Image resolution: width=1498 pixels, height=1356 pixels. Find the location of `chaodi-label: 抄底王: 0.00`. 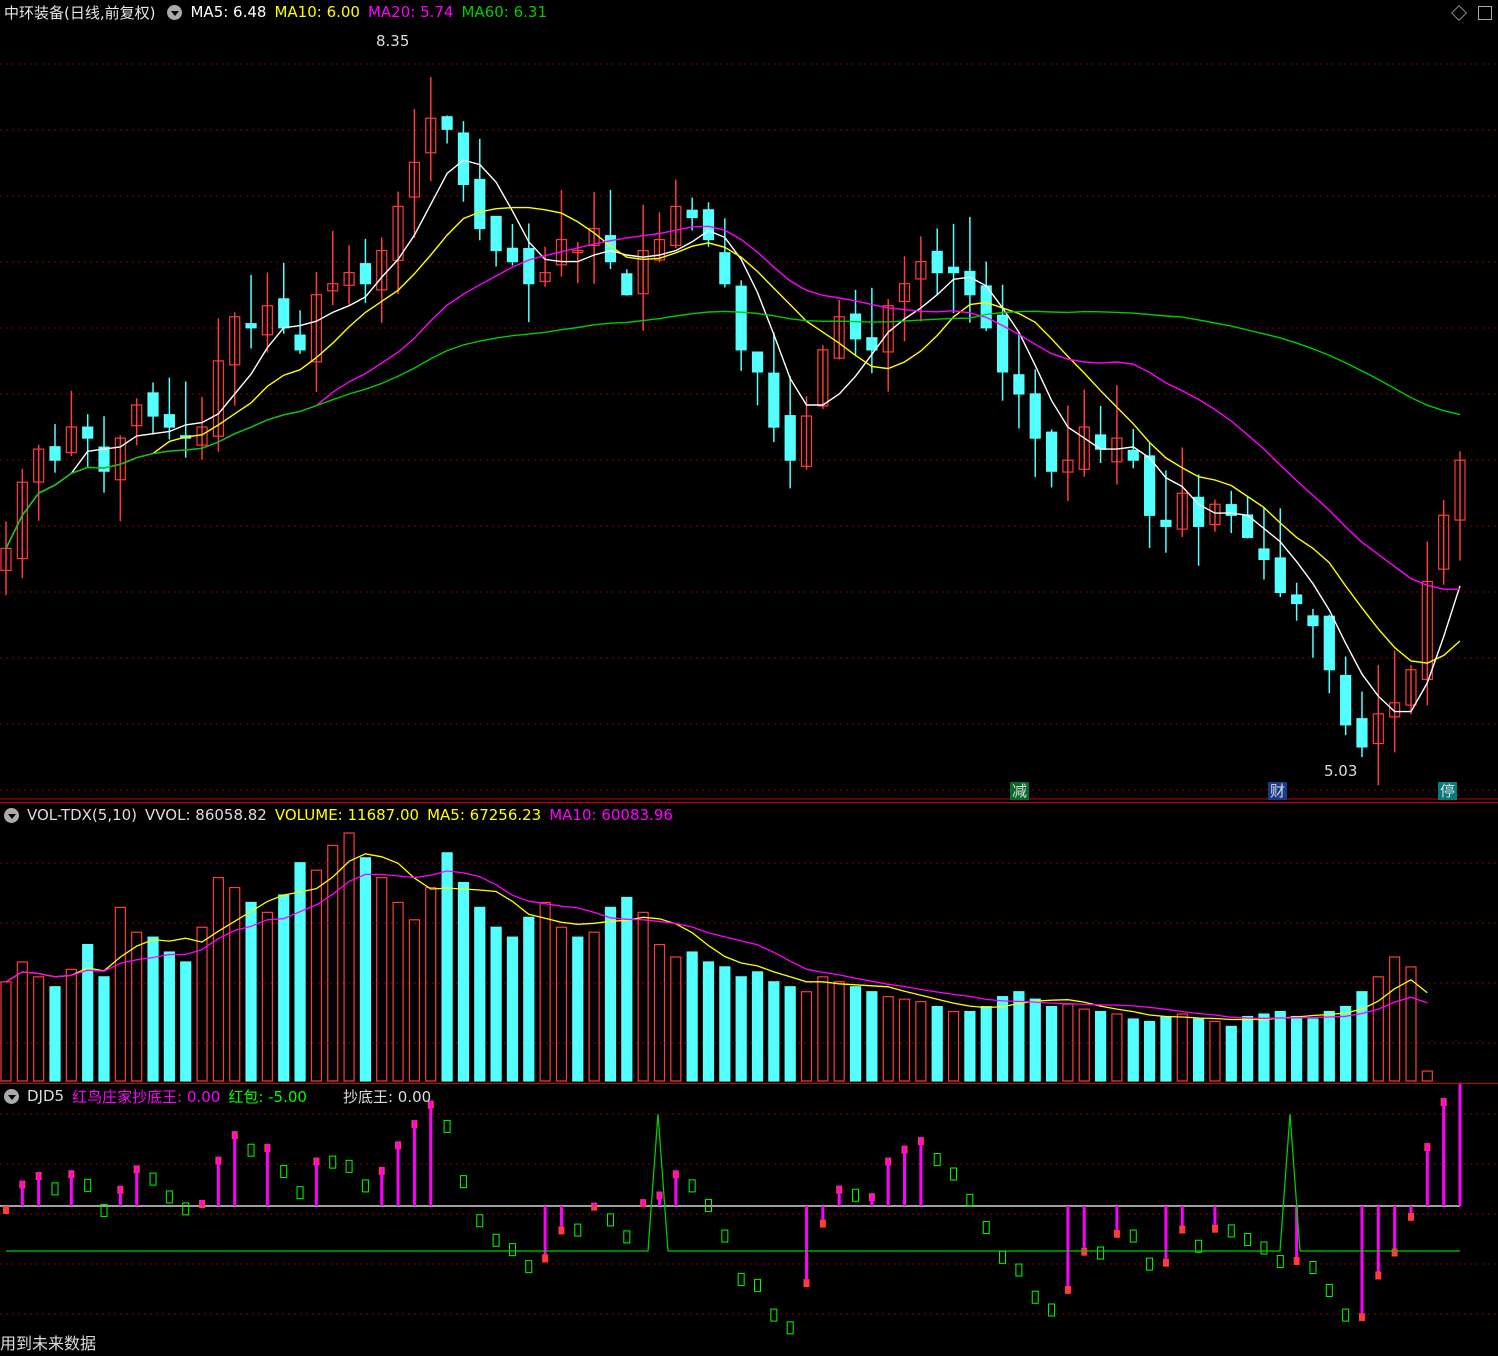

chaodi-label: 抄底王: 0.00 is located at coordinates (387, 1096).